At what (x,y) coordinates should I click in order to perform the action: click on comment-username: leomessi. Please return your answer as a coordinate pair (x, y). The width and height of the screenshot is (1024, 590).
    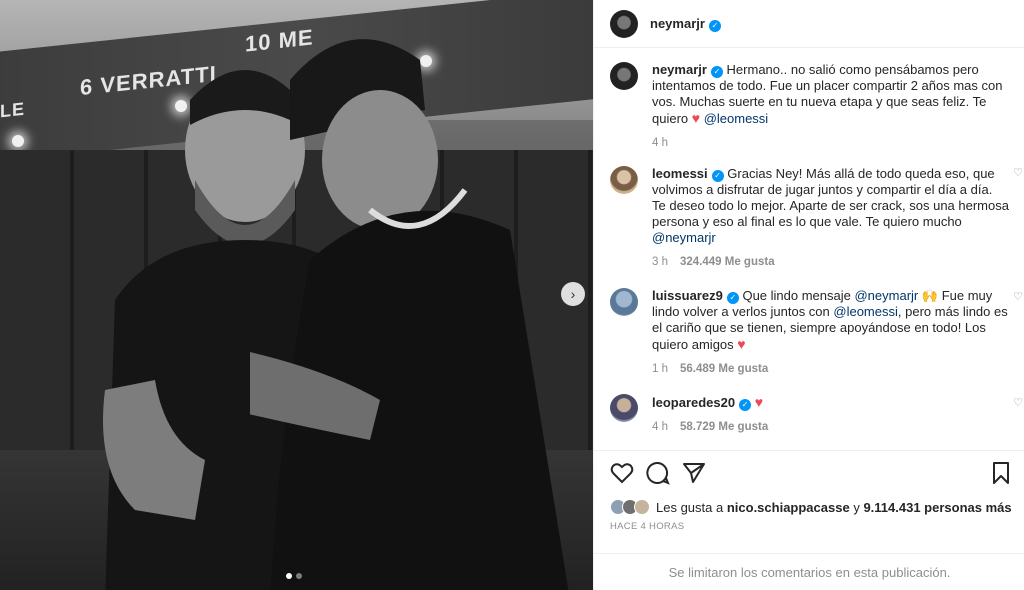
    Looking at the image, I should click on (680, 173).